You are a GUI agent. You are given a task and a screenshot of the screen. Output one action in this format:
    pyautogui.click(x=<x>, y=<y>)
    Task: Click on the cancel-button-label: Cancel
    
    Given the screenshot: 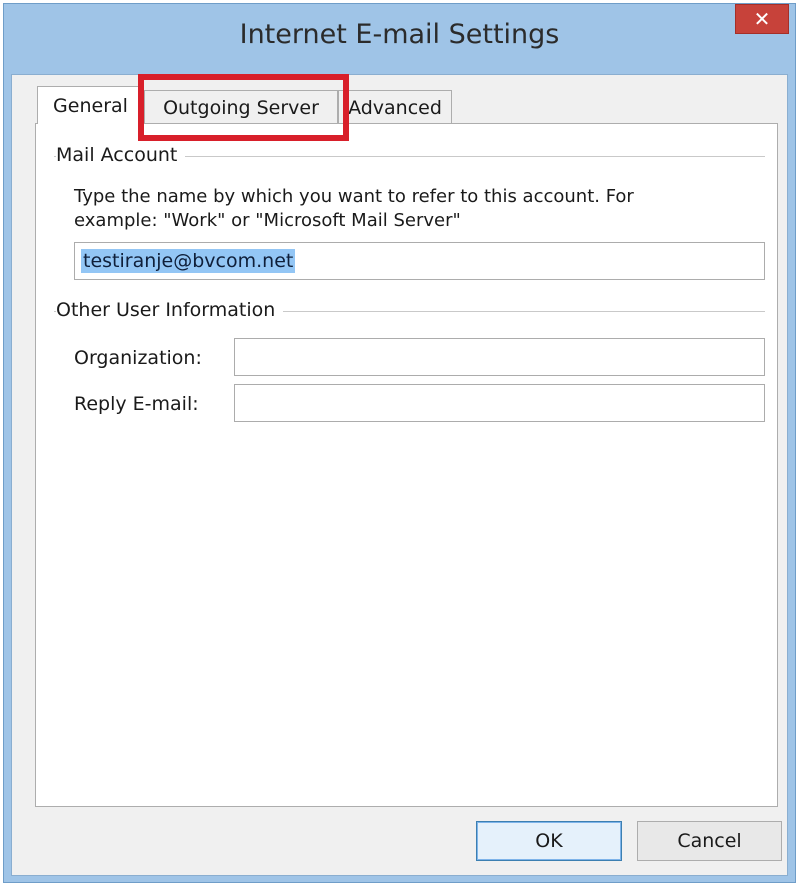 What is the action you would take?
    pyautogui.click(x=709, y=841)
    